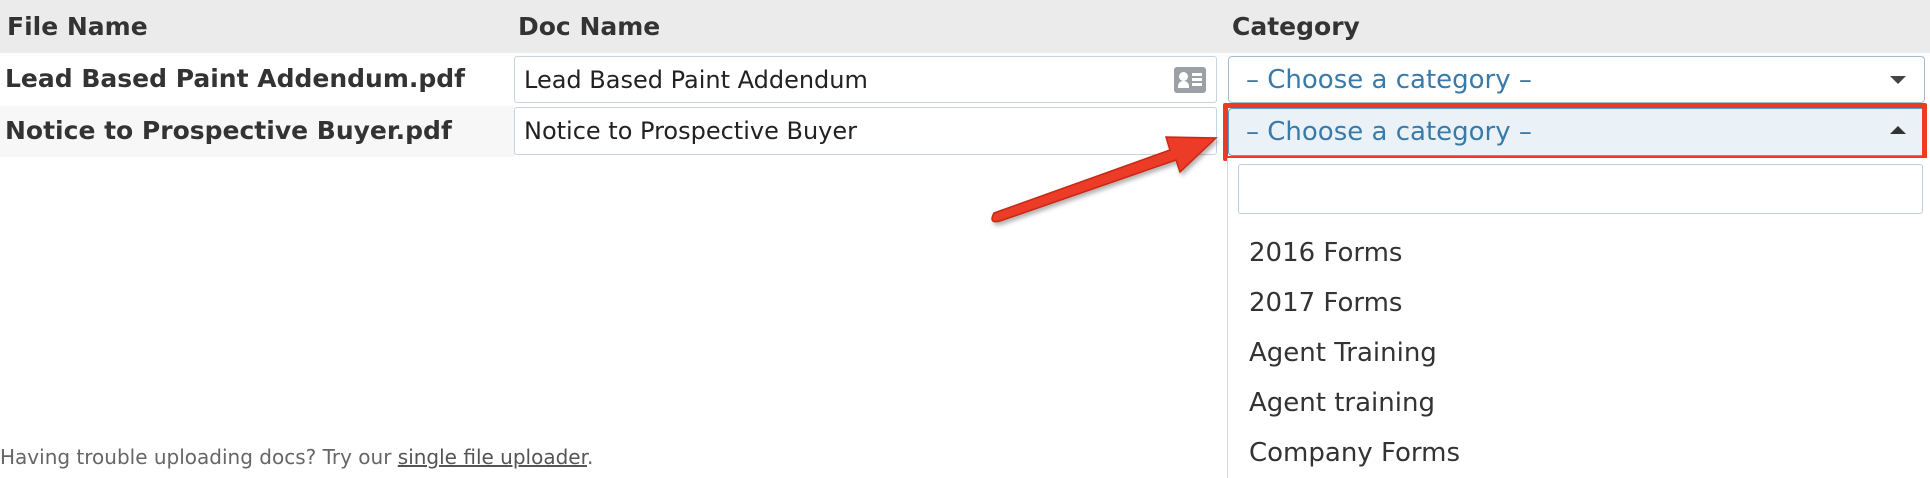  I want to click on header-file-name: File Name, so click(77, 26).